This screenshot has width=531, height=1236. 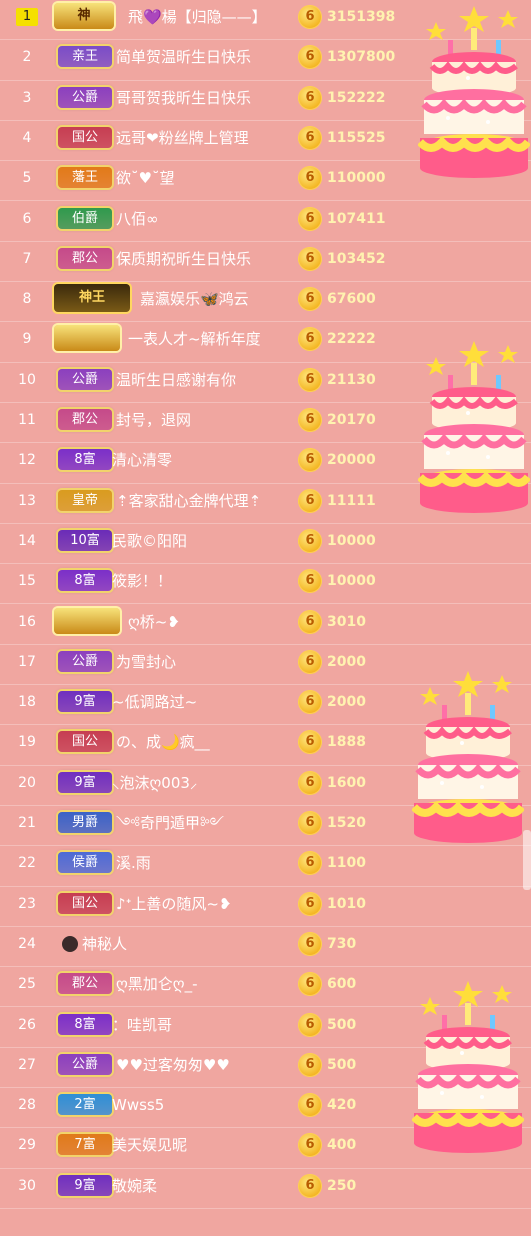 What do you see at coordinates (27, 984) in the screenshot?
I see `rank-number: 25` at bounding box center [27, 984].